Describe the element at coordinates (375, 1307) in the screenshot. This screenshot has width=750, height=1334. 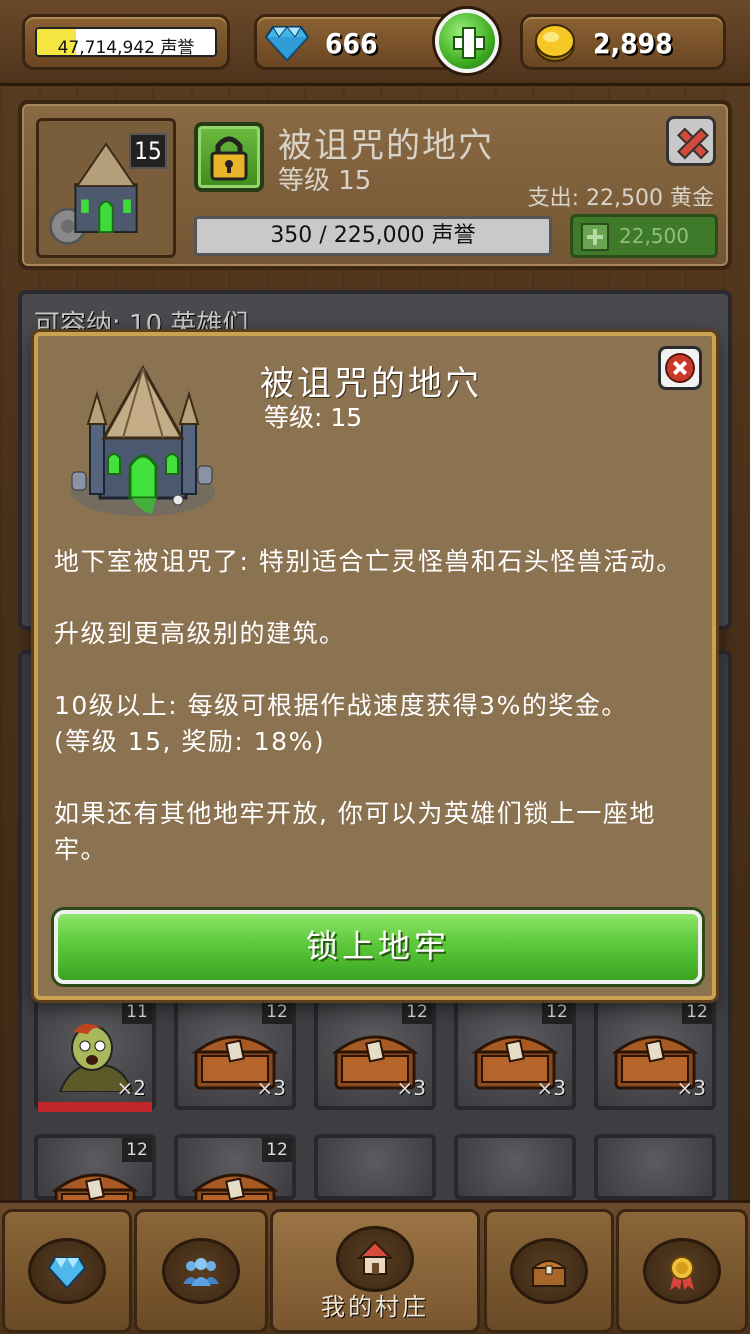
I see `tab-label: 我的村庄` at that location.